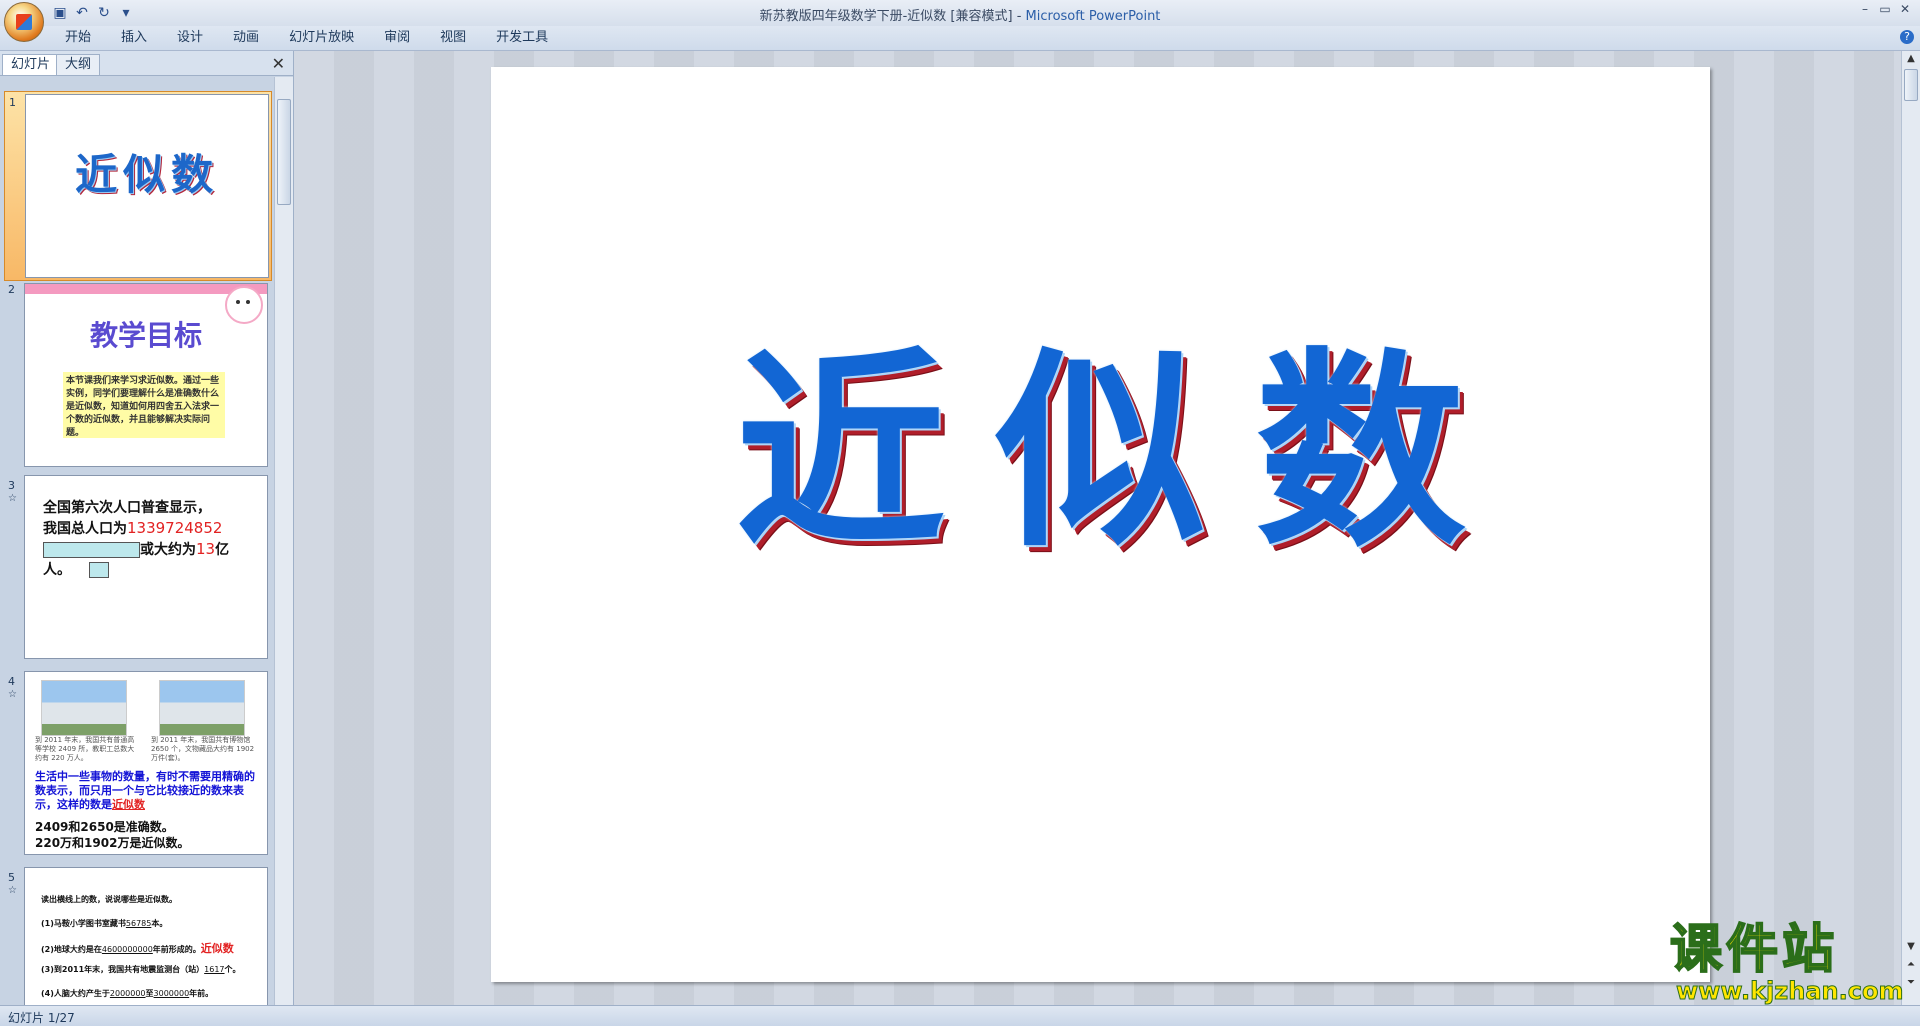  Describe the element at coordinates (246, 38) in the screenshot. I see `tab-animation: 动画` at that location.